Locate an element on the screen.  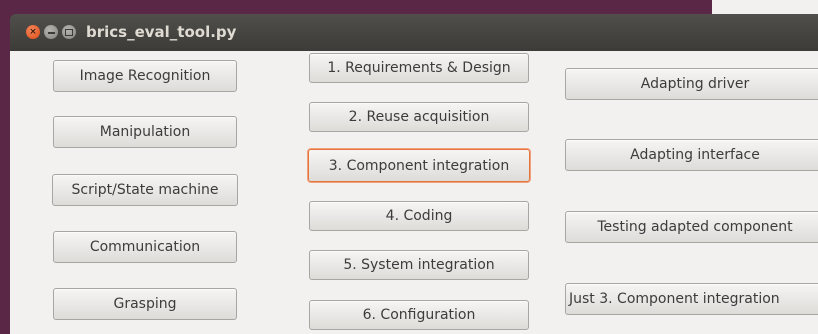
close-icon: × is located at coordinates (33, 32).